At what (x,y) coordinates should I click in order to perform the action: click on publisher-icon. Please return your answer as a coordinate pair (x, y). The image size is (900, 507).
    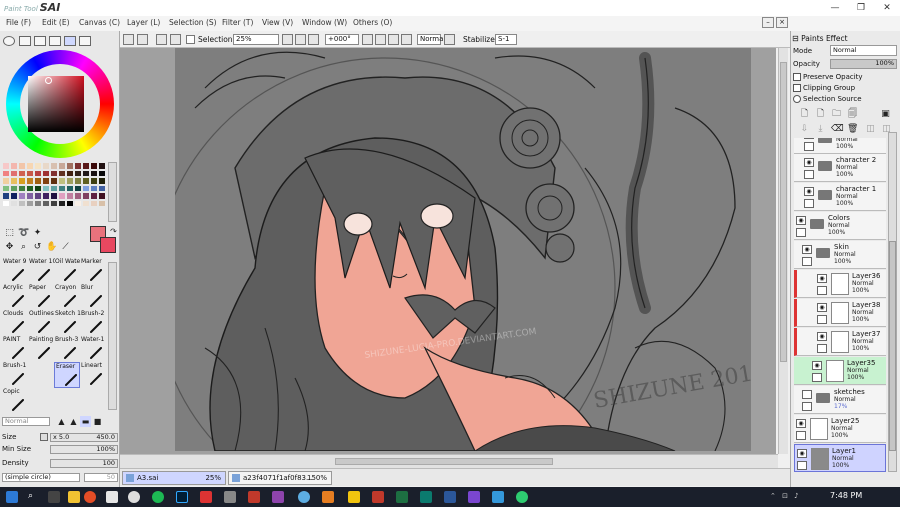
    Looking at the image, I should click on (426, 497).